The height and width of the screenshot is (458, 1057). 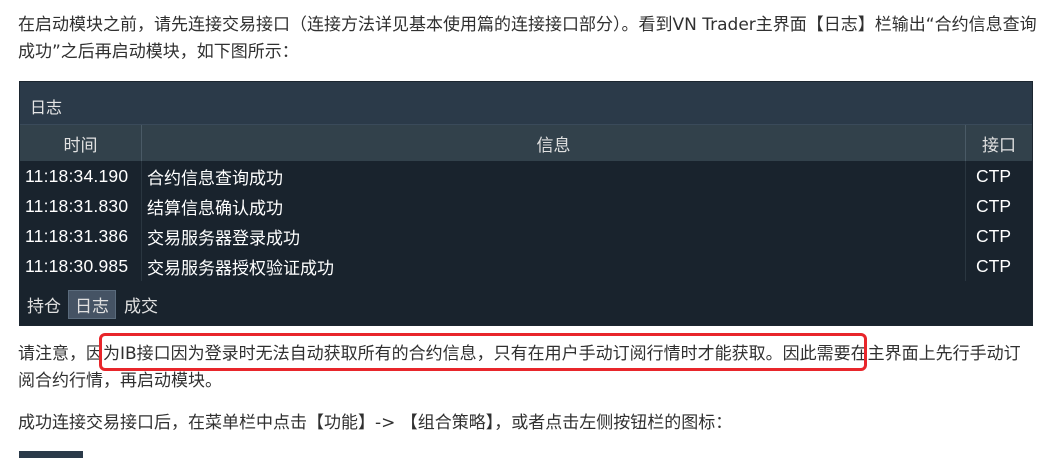 I want to click on bottom-tab-bar: 持仓 日志 成交, so click(x=526, y=303).